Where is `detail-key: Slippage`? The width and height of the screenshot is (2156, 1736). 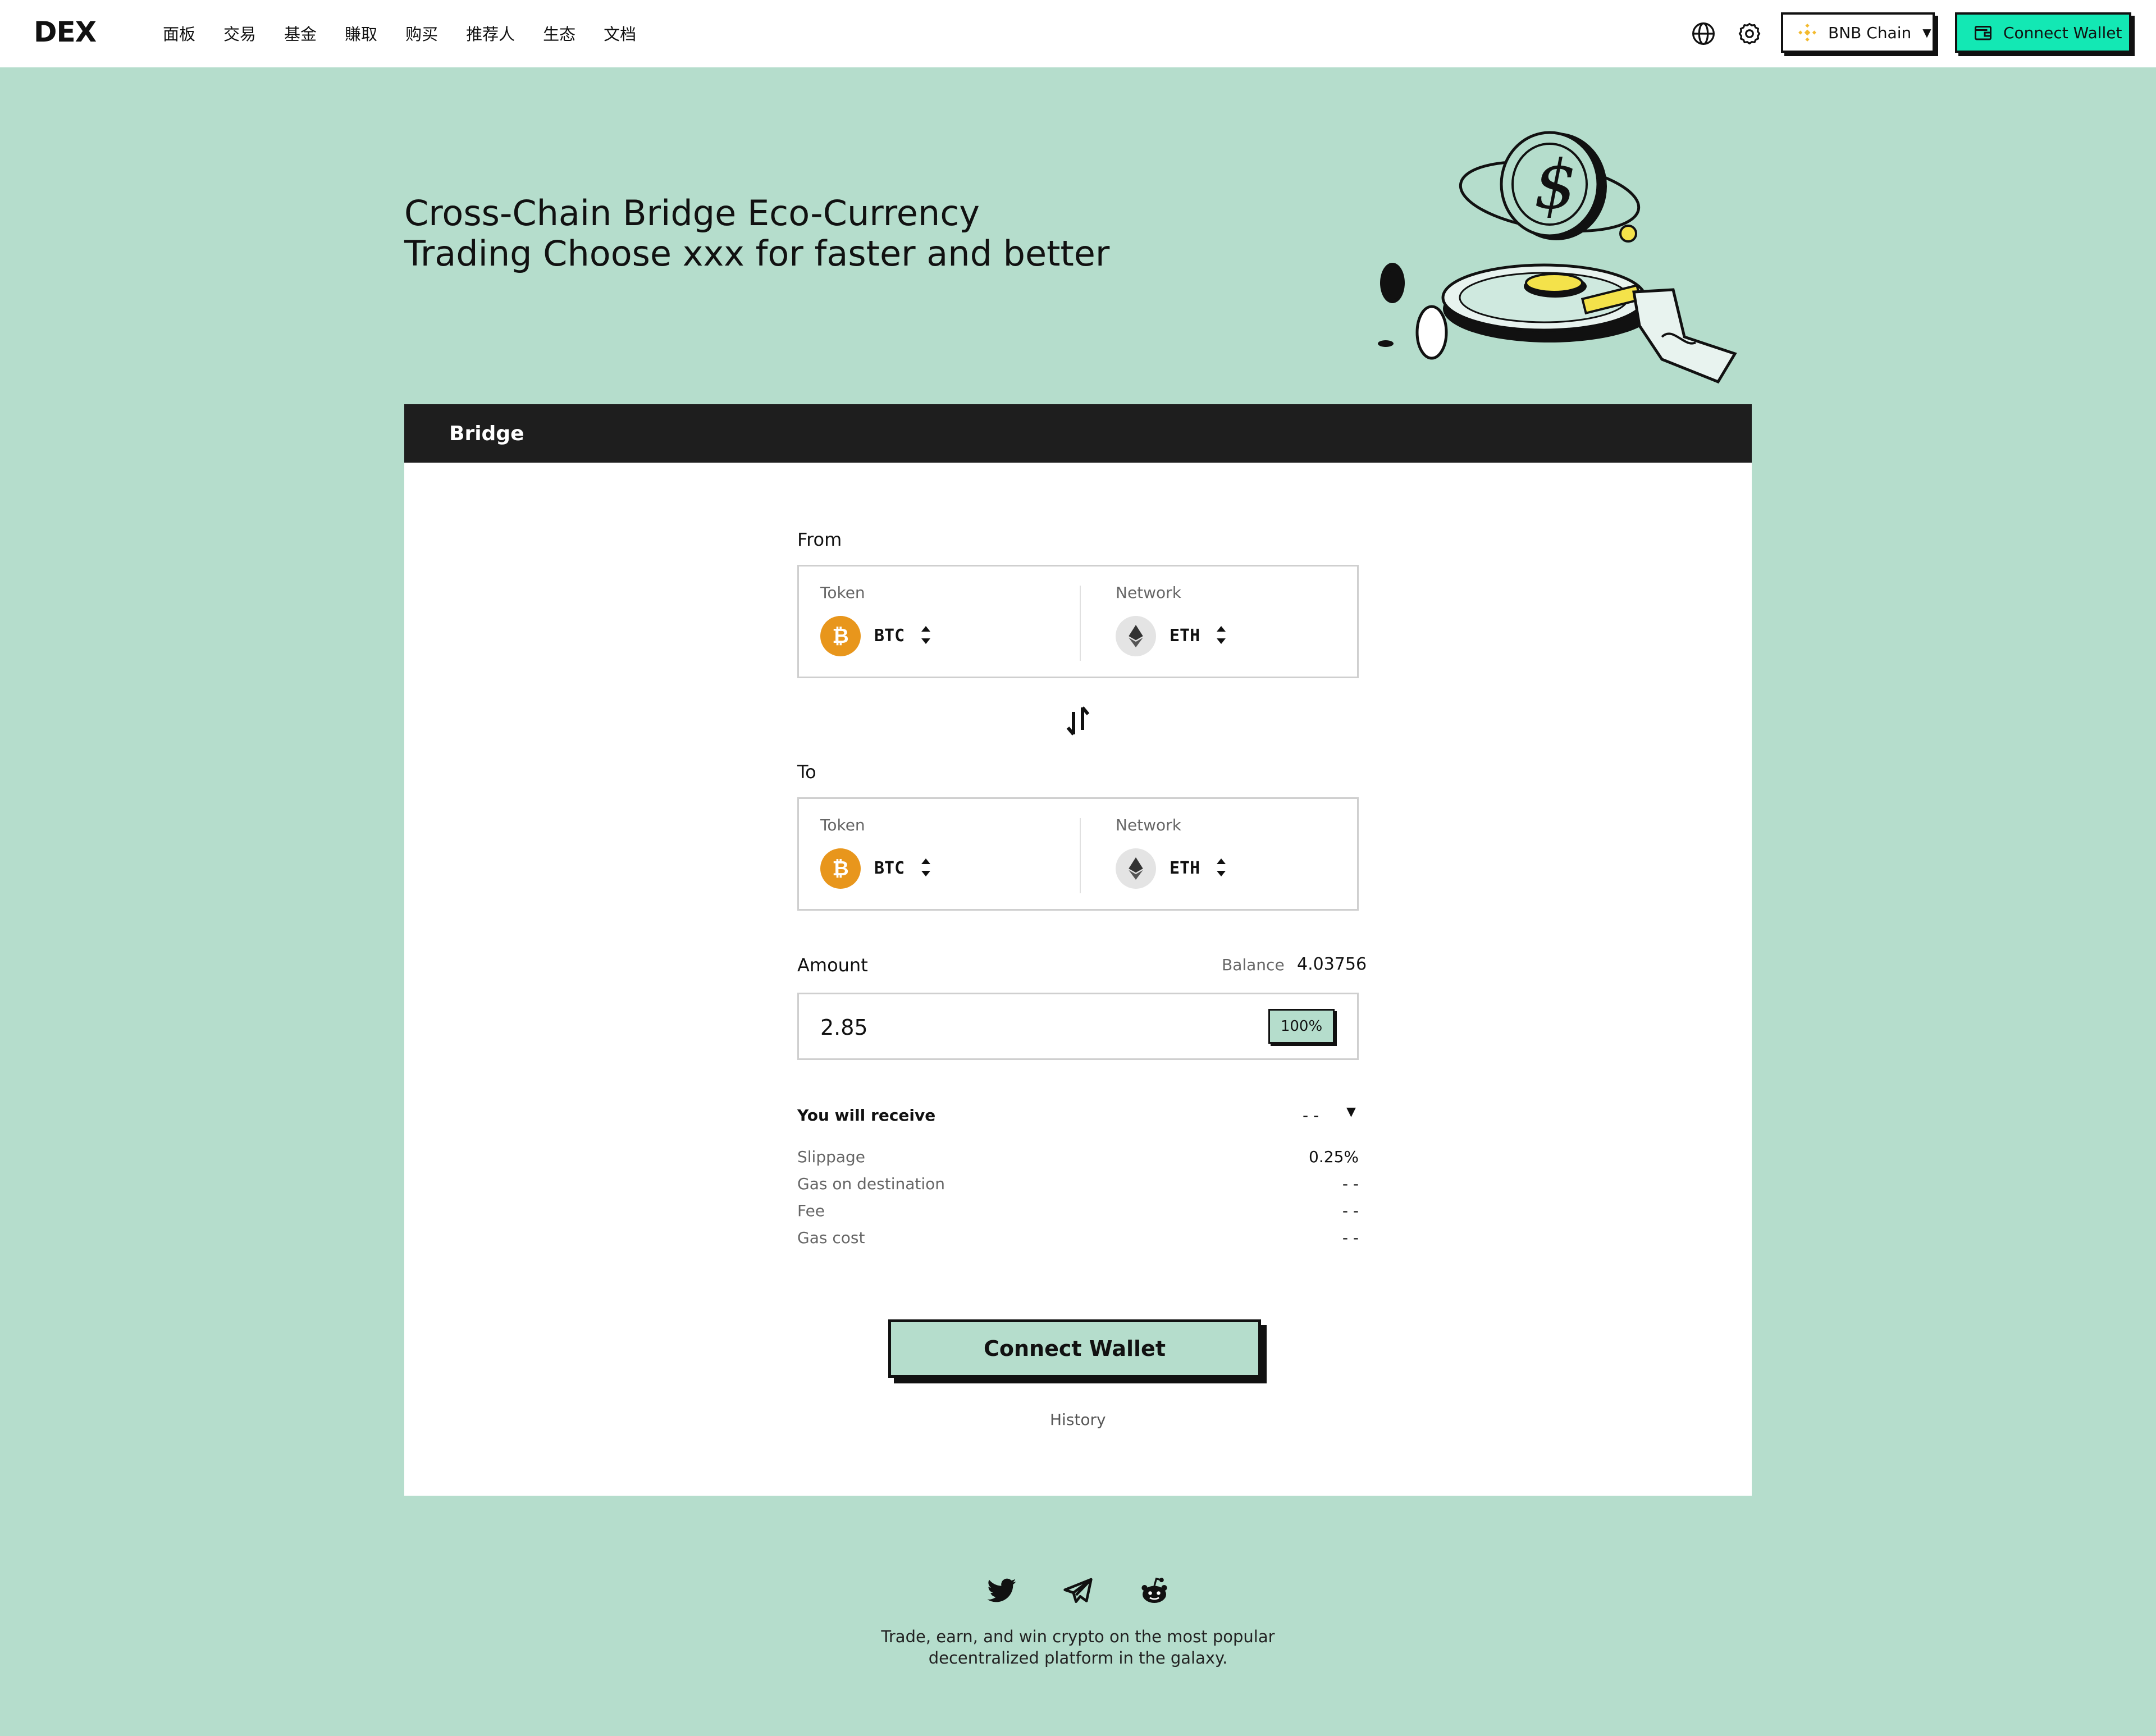 detail-key: Slippage is located at coordinates (831, 1157).